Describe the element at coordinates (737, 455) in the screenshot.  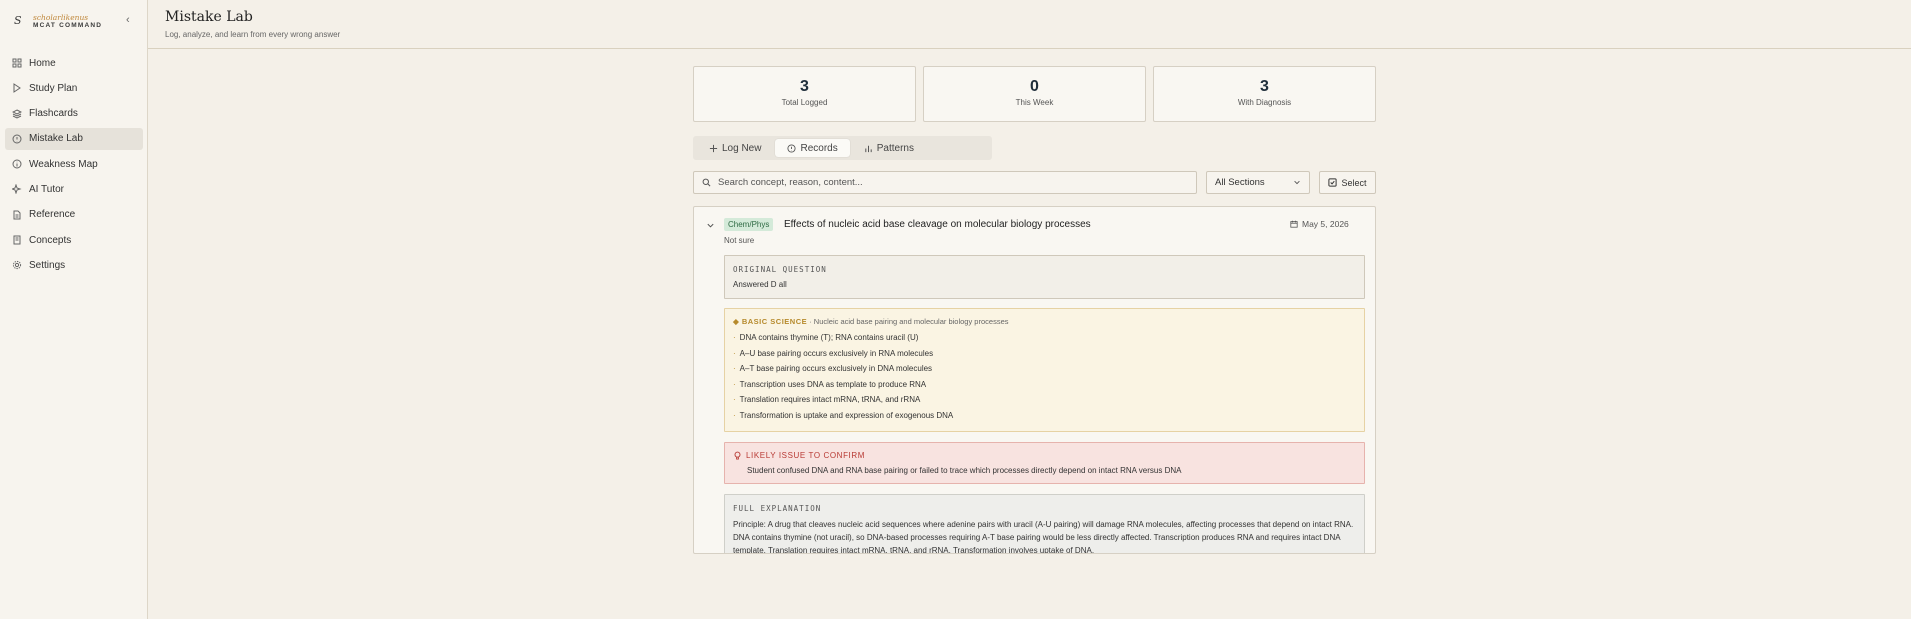
I see `lightbulb-icon` at that location.